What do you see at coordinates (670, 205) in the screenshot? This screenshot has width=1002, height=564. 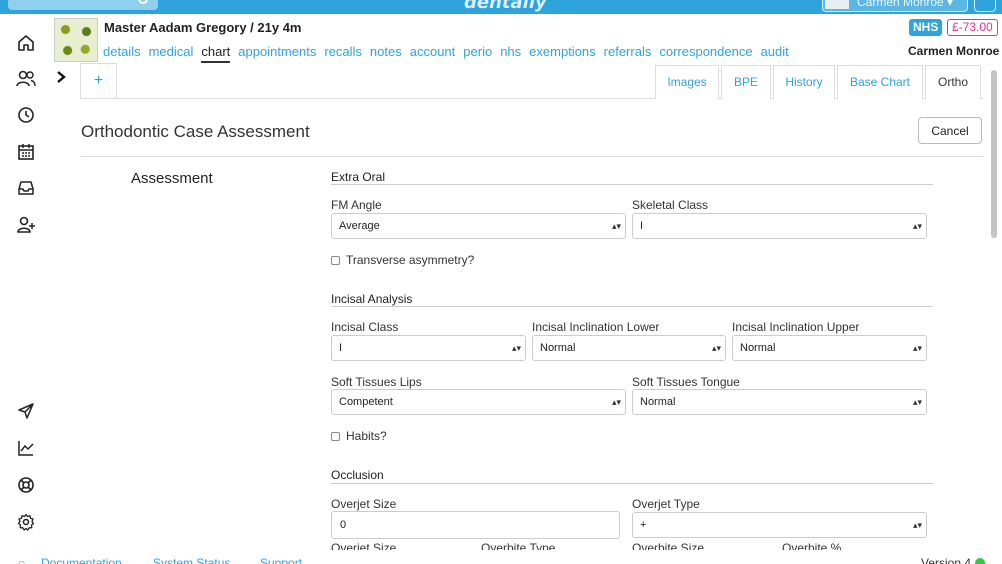 I see `skeletal-class-label: Skeletal Class` at bounding box center [670, 205].